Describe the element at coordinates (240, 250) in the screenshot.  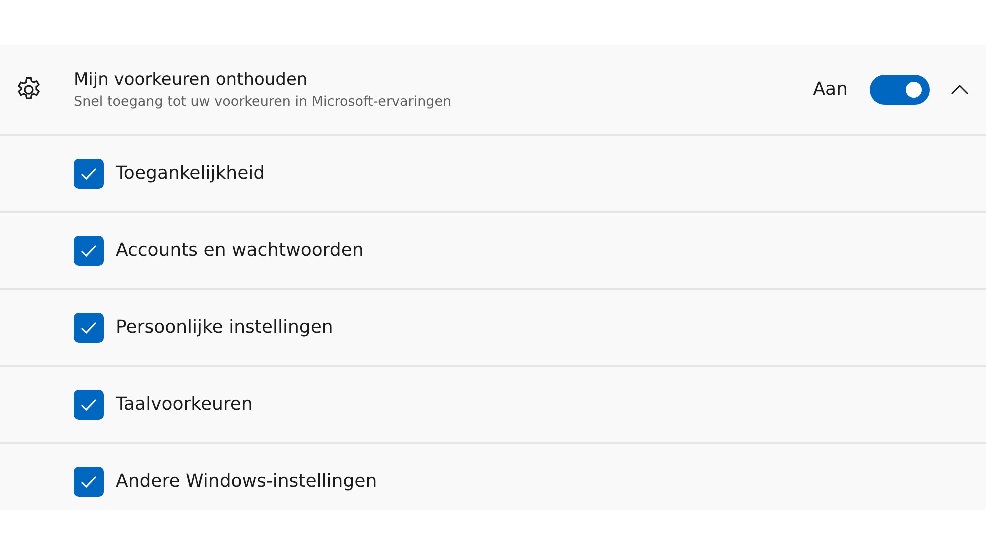
I see `option-label: Accounts en wachtwoorden` at that location.